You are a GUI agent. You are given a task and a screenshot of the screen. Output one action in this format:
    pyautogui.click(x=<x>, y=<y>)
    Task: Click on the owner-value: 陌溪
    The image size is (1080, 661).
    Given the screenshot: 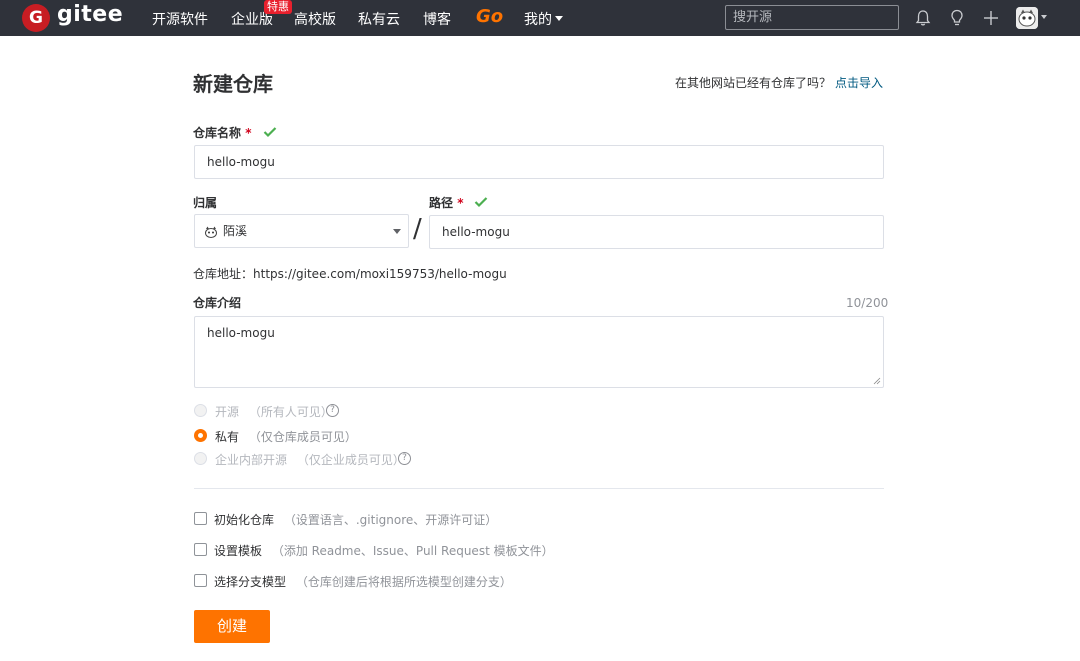 What is the action you would take?
    pyautogui.click(x=235, y=231)
    